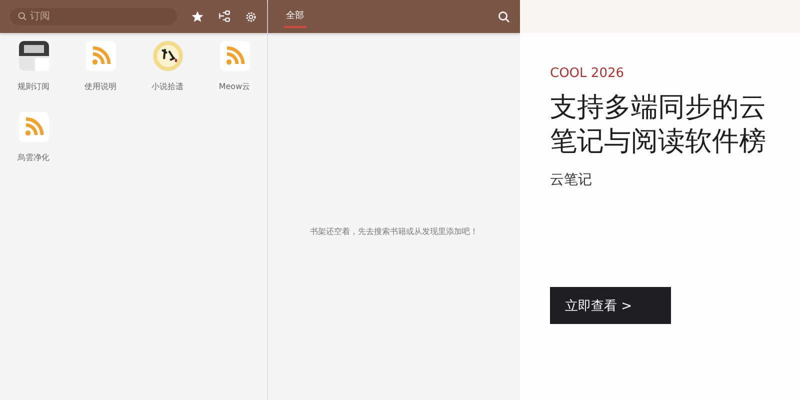 The image size is (800, 400). I want to click on subscription-label: Meow云, so click(234, 86).